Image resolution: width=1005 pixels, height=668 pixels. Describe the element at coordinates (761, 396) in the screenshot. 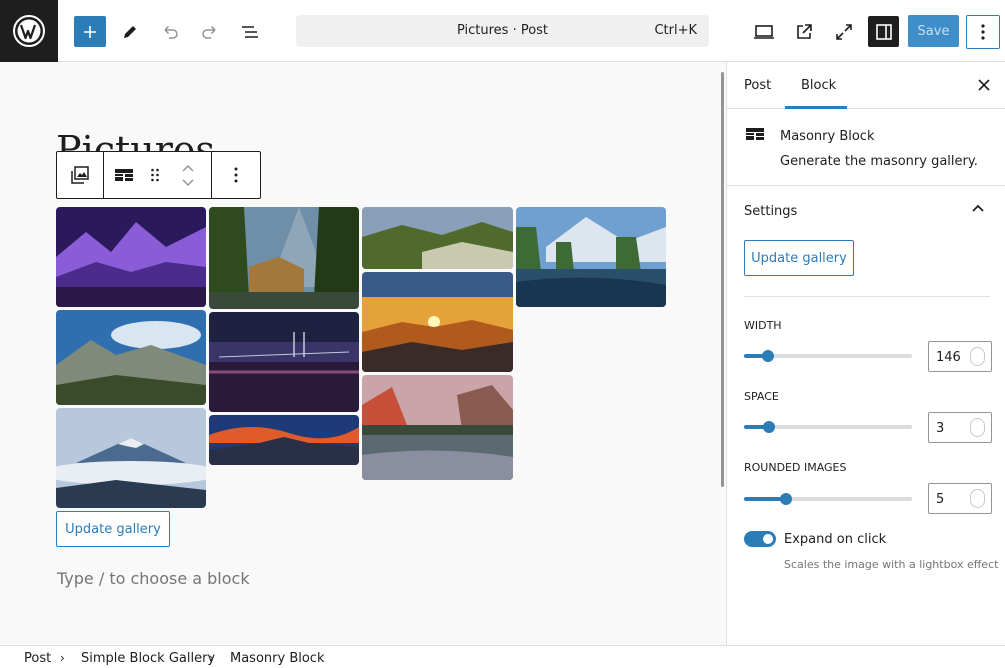

I see `space-label: SPACE` at that location.